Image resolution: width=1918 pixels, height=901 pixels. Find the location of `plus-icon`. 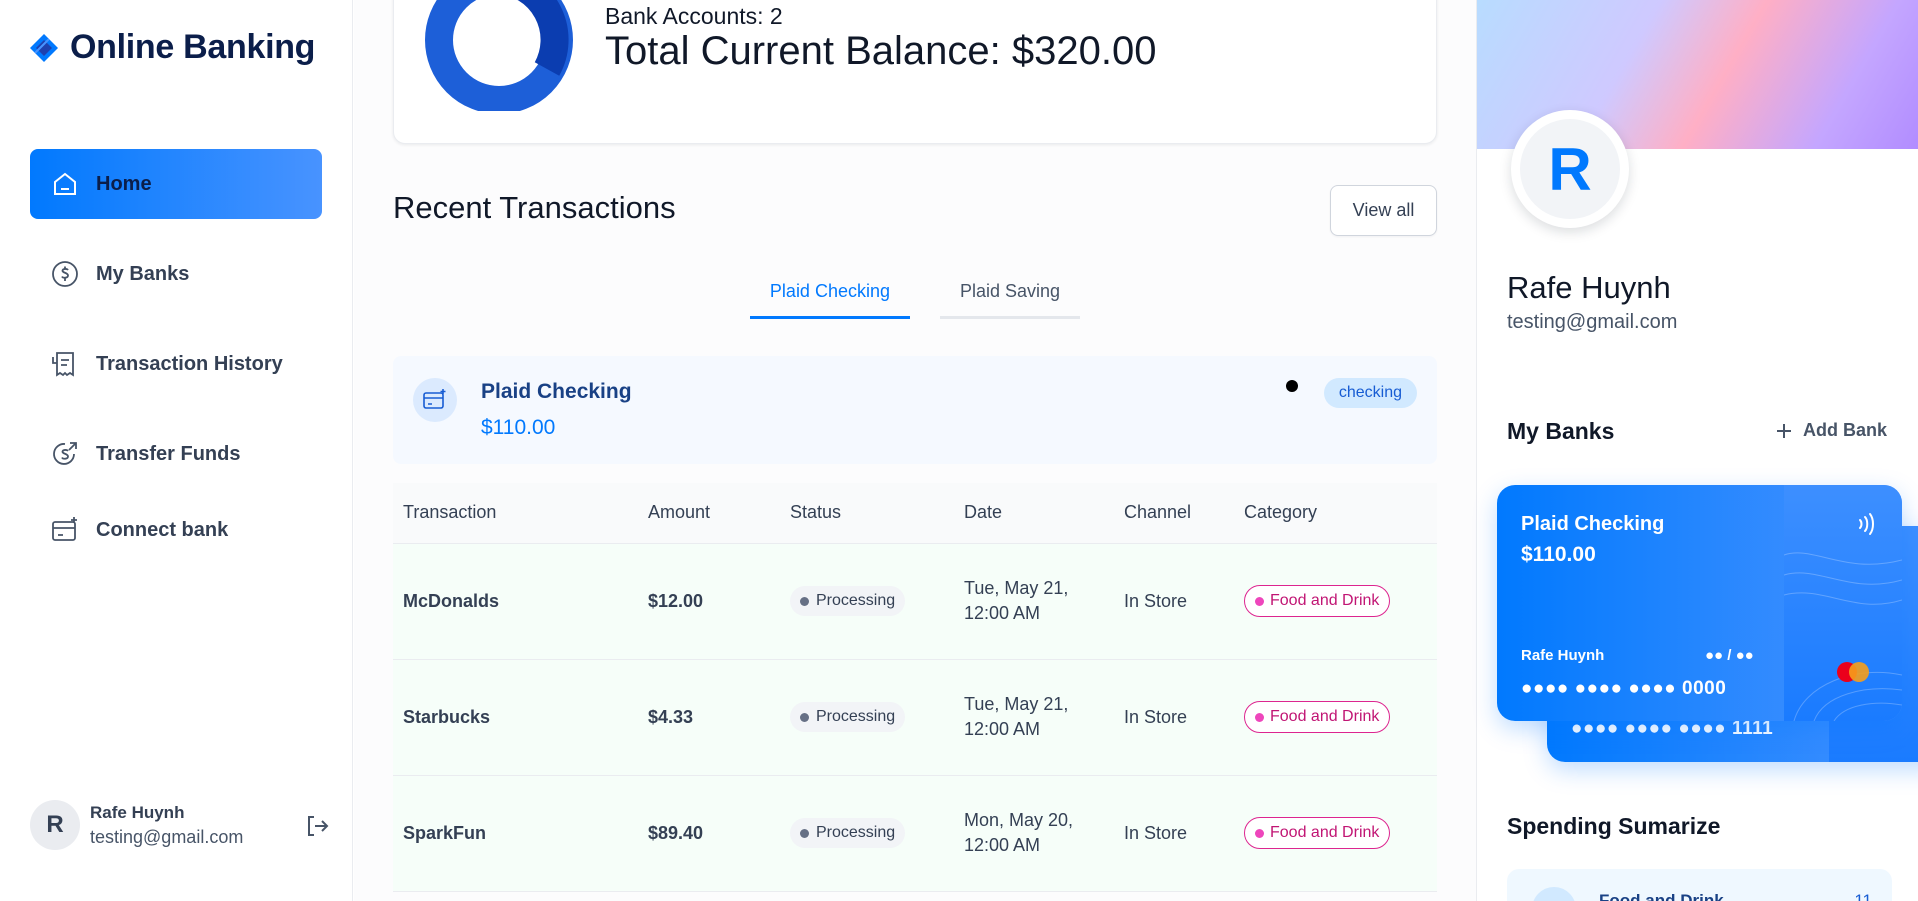

plus-icon is located at coordinates (1783, 430).